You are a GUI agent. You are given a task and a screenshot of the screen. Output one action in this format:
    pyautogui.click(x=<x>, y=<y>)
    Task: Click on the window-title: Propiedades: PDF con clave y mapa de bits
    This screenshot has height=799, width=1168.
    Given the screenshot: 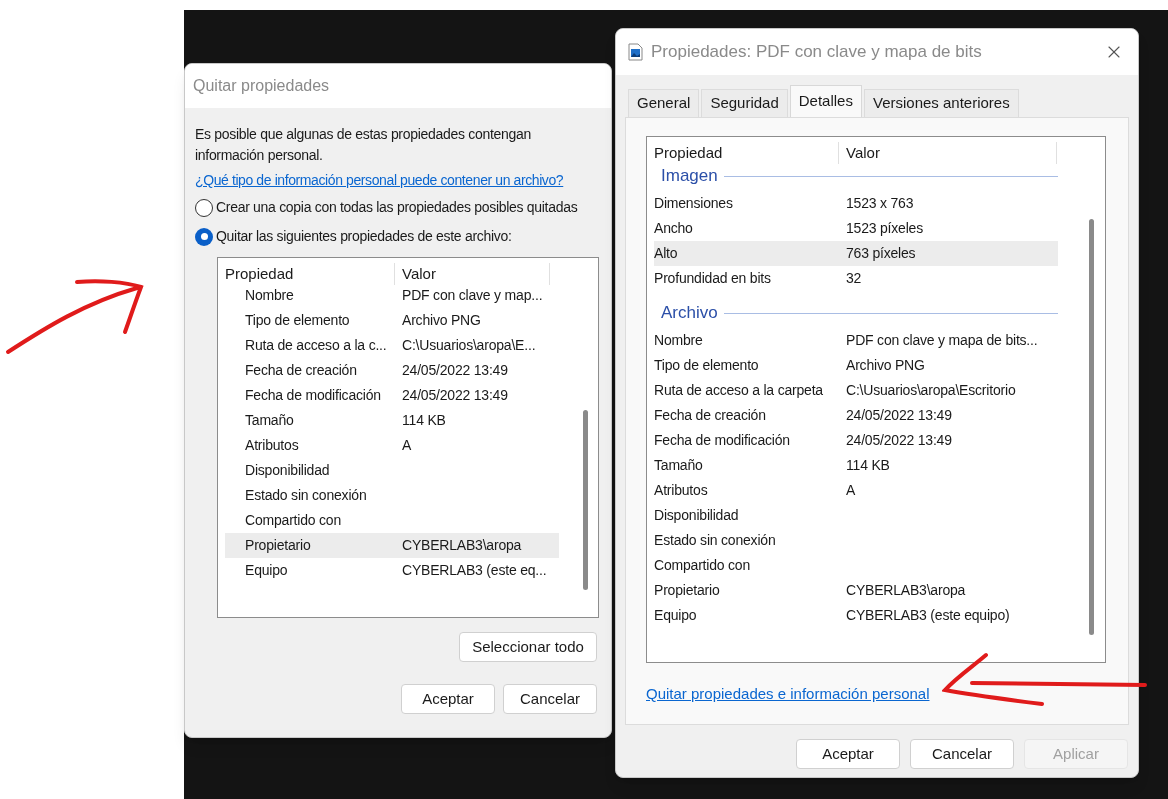 What is the action you would take?
    pyautogui.click(x=816, y=52)
    